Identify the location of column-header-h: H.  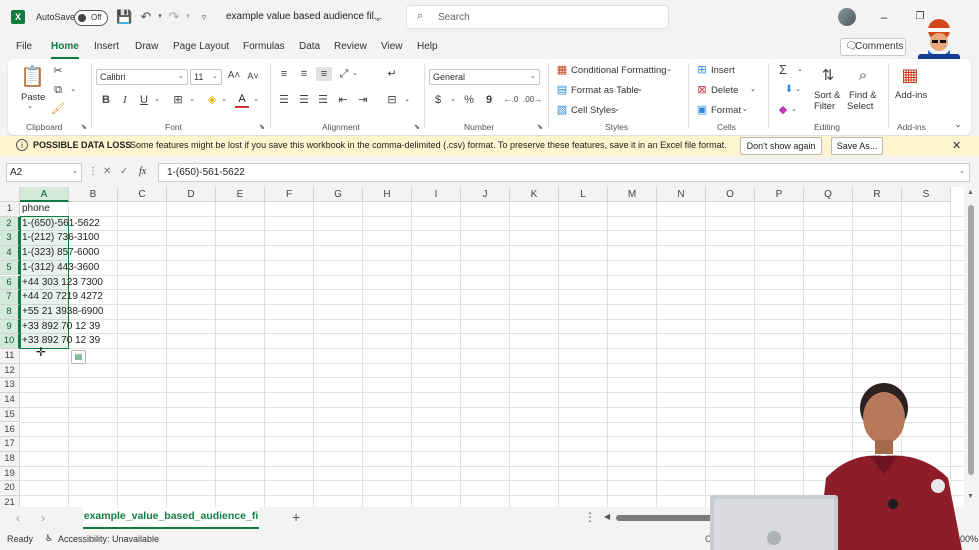
(387, 194).